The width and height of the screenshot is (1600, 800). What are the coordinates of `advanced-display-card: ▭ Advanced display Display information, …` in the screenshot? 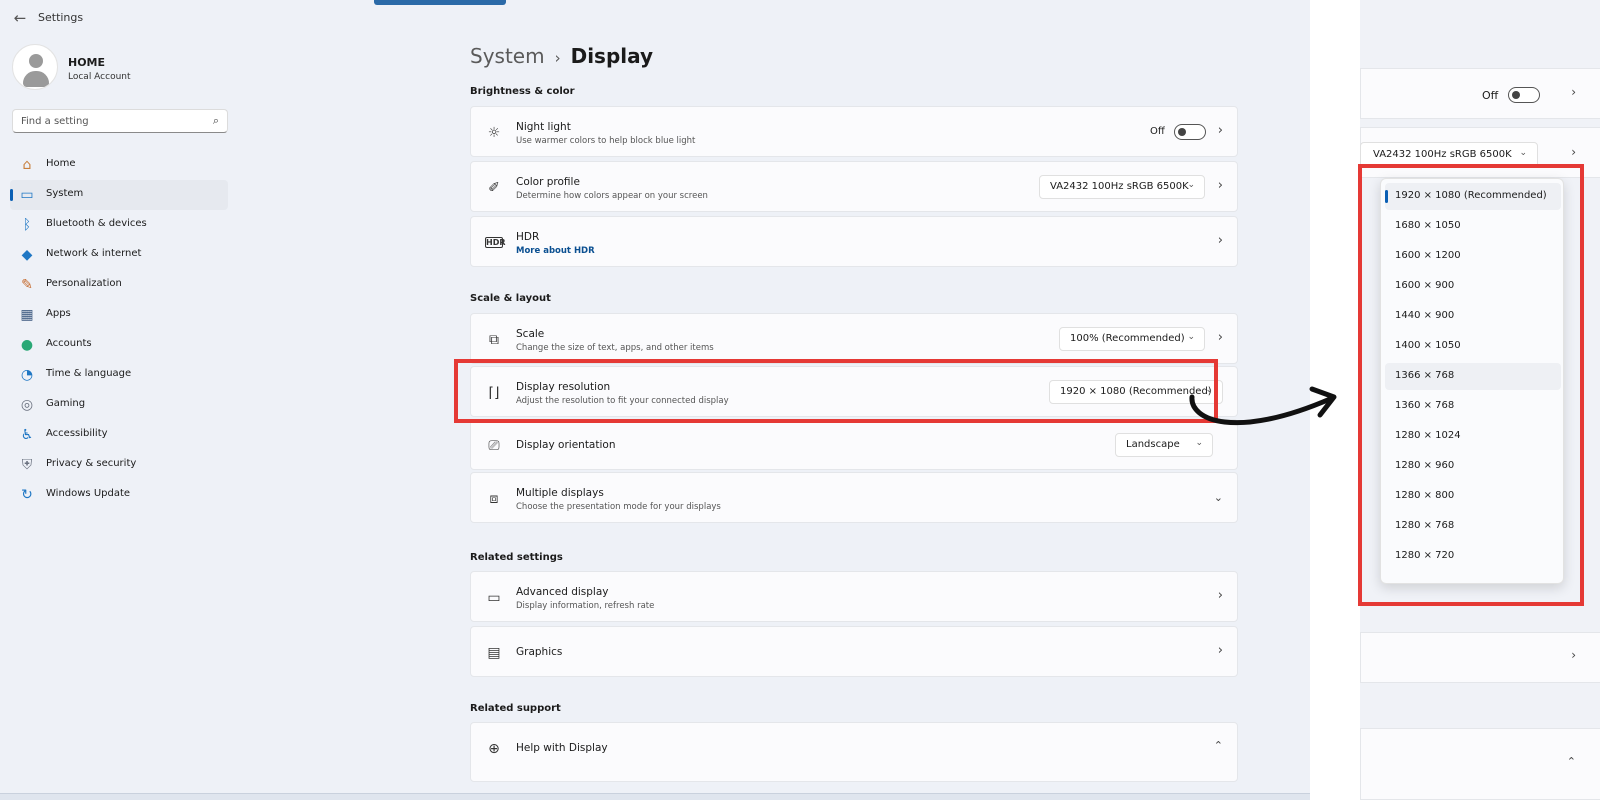 It's located at (854, 596).